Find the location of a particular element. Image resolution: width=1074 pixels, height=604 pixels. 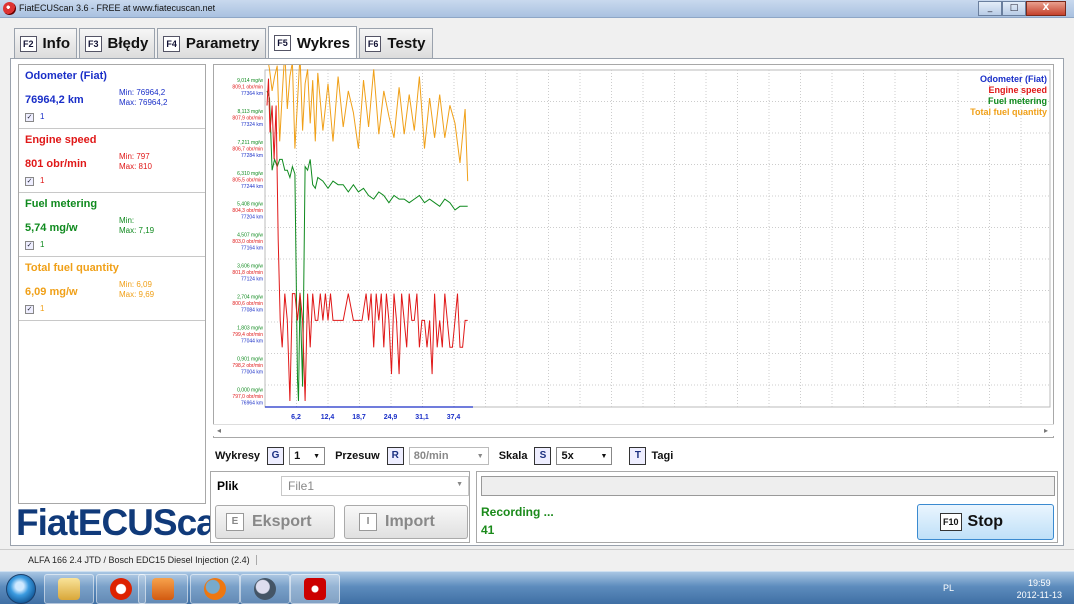

tab-label: Parametry is located at coordinates (222, 43).